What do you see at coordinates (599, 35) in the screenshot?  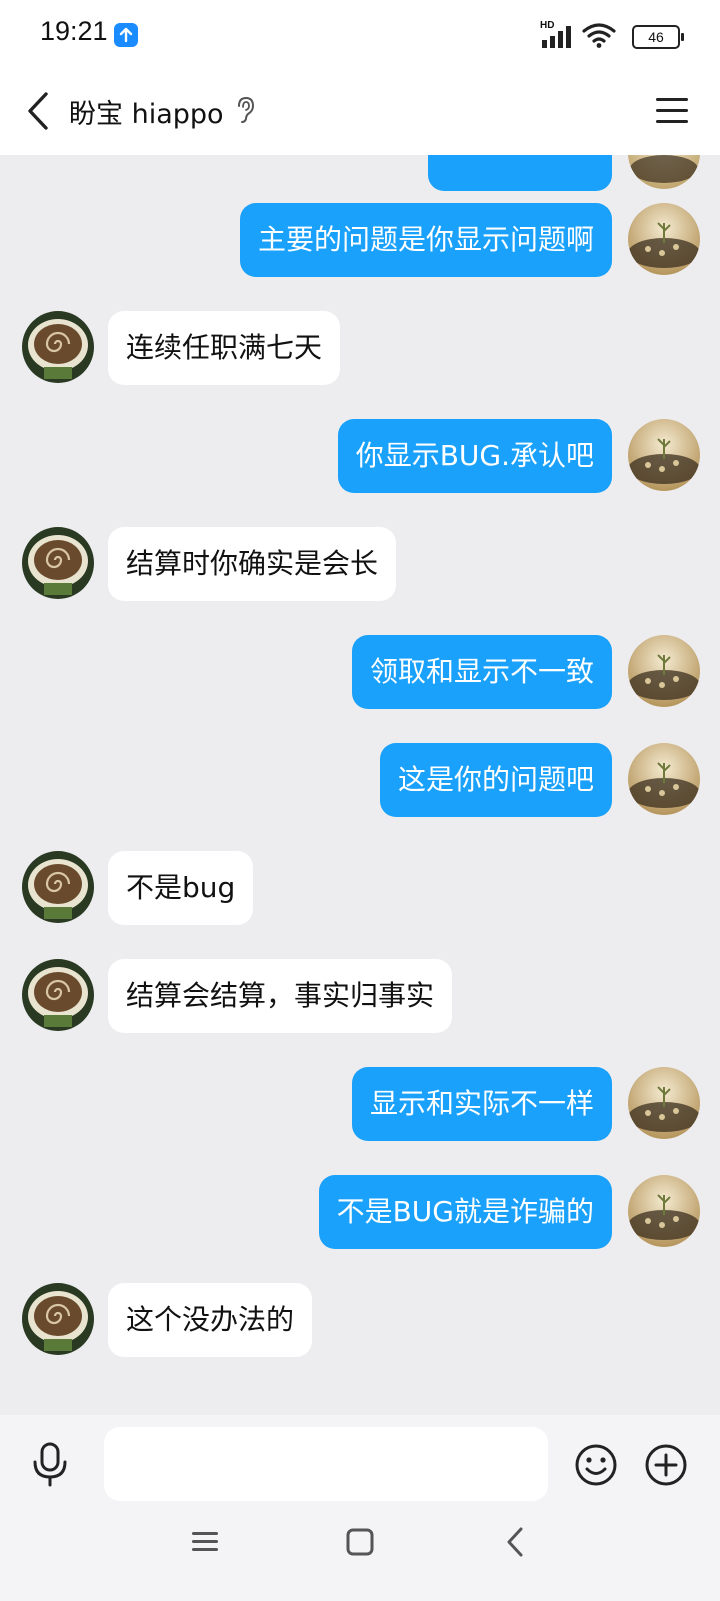 I see `wifi-icon` at bounding box center [599, 35].